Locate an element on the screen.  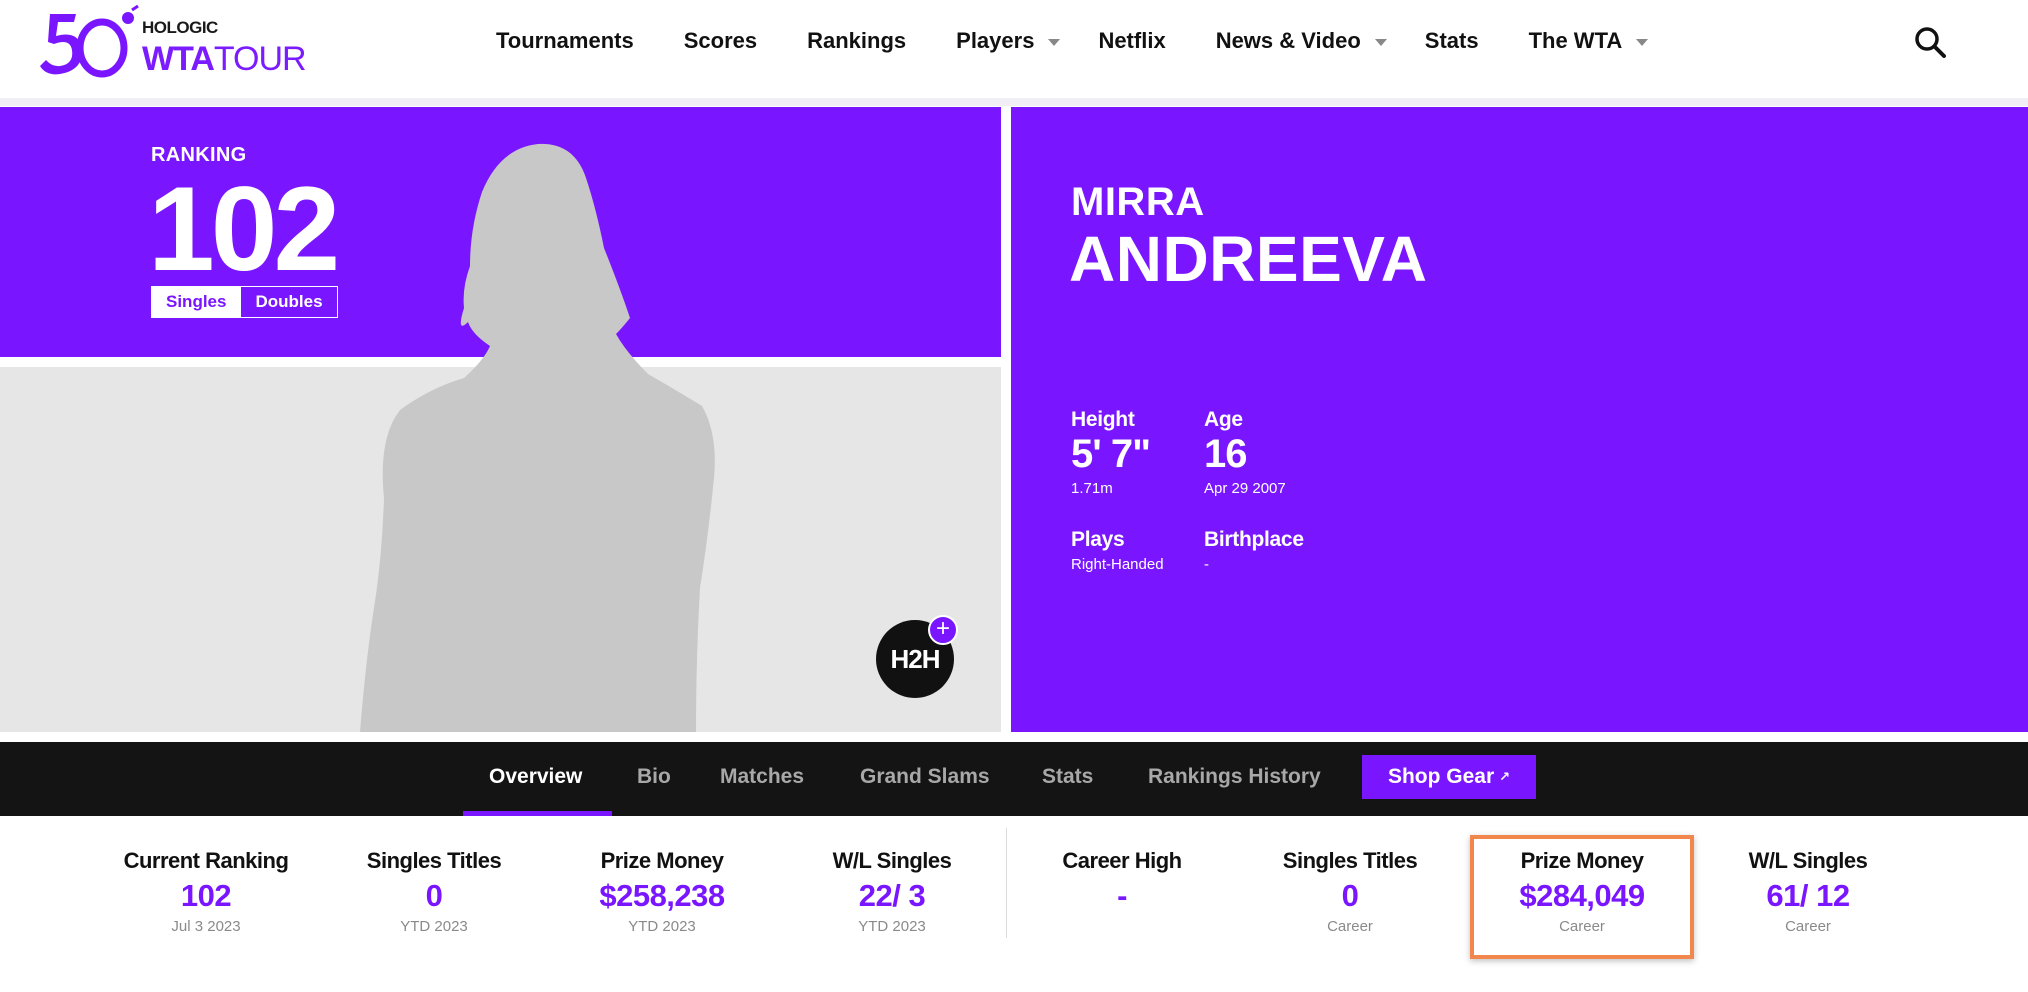
nav-the-wta: The WTA is located at coordinates (1589, 41).